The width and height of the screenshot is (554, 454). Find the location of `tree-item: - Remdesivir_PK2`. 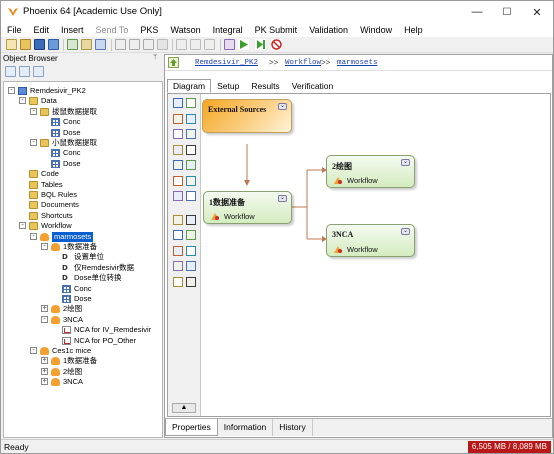

tree-item: - Remdesivir_PK2 is located at coordinates (83, 91).